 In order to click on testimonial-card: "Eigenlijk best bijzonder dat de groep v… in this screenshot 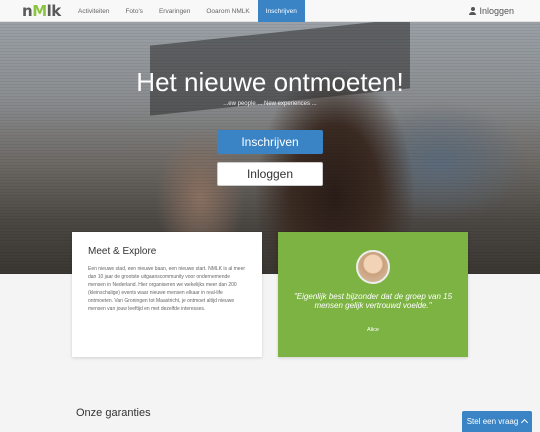, I will do `click(373, 294)`.